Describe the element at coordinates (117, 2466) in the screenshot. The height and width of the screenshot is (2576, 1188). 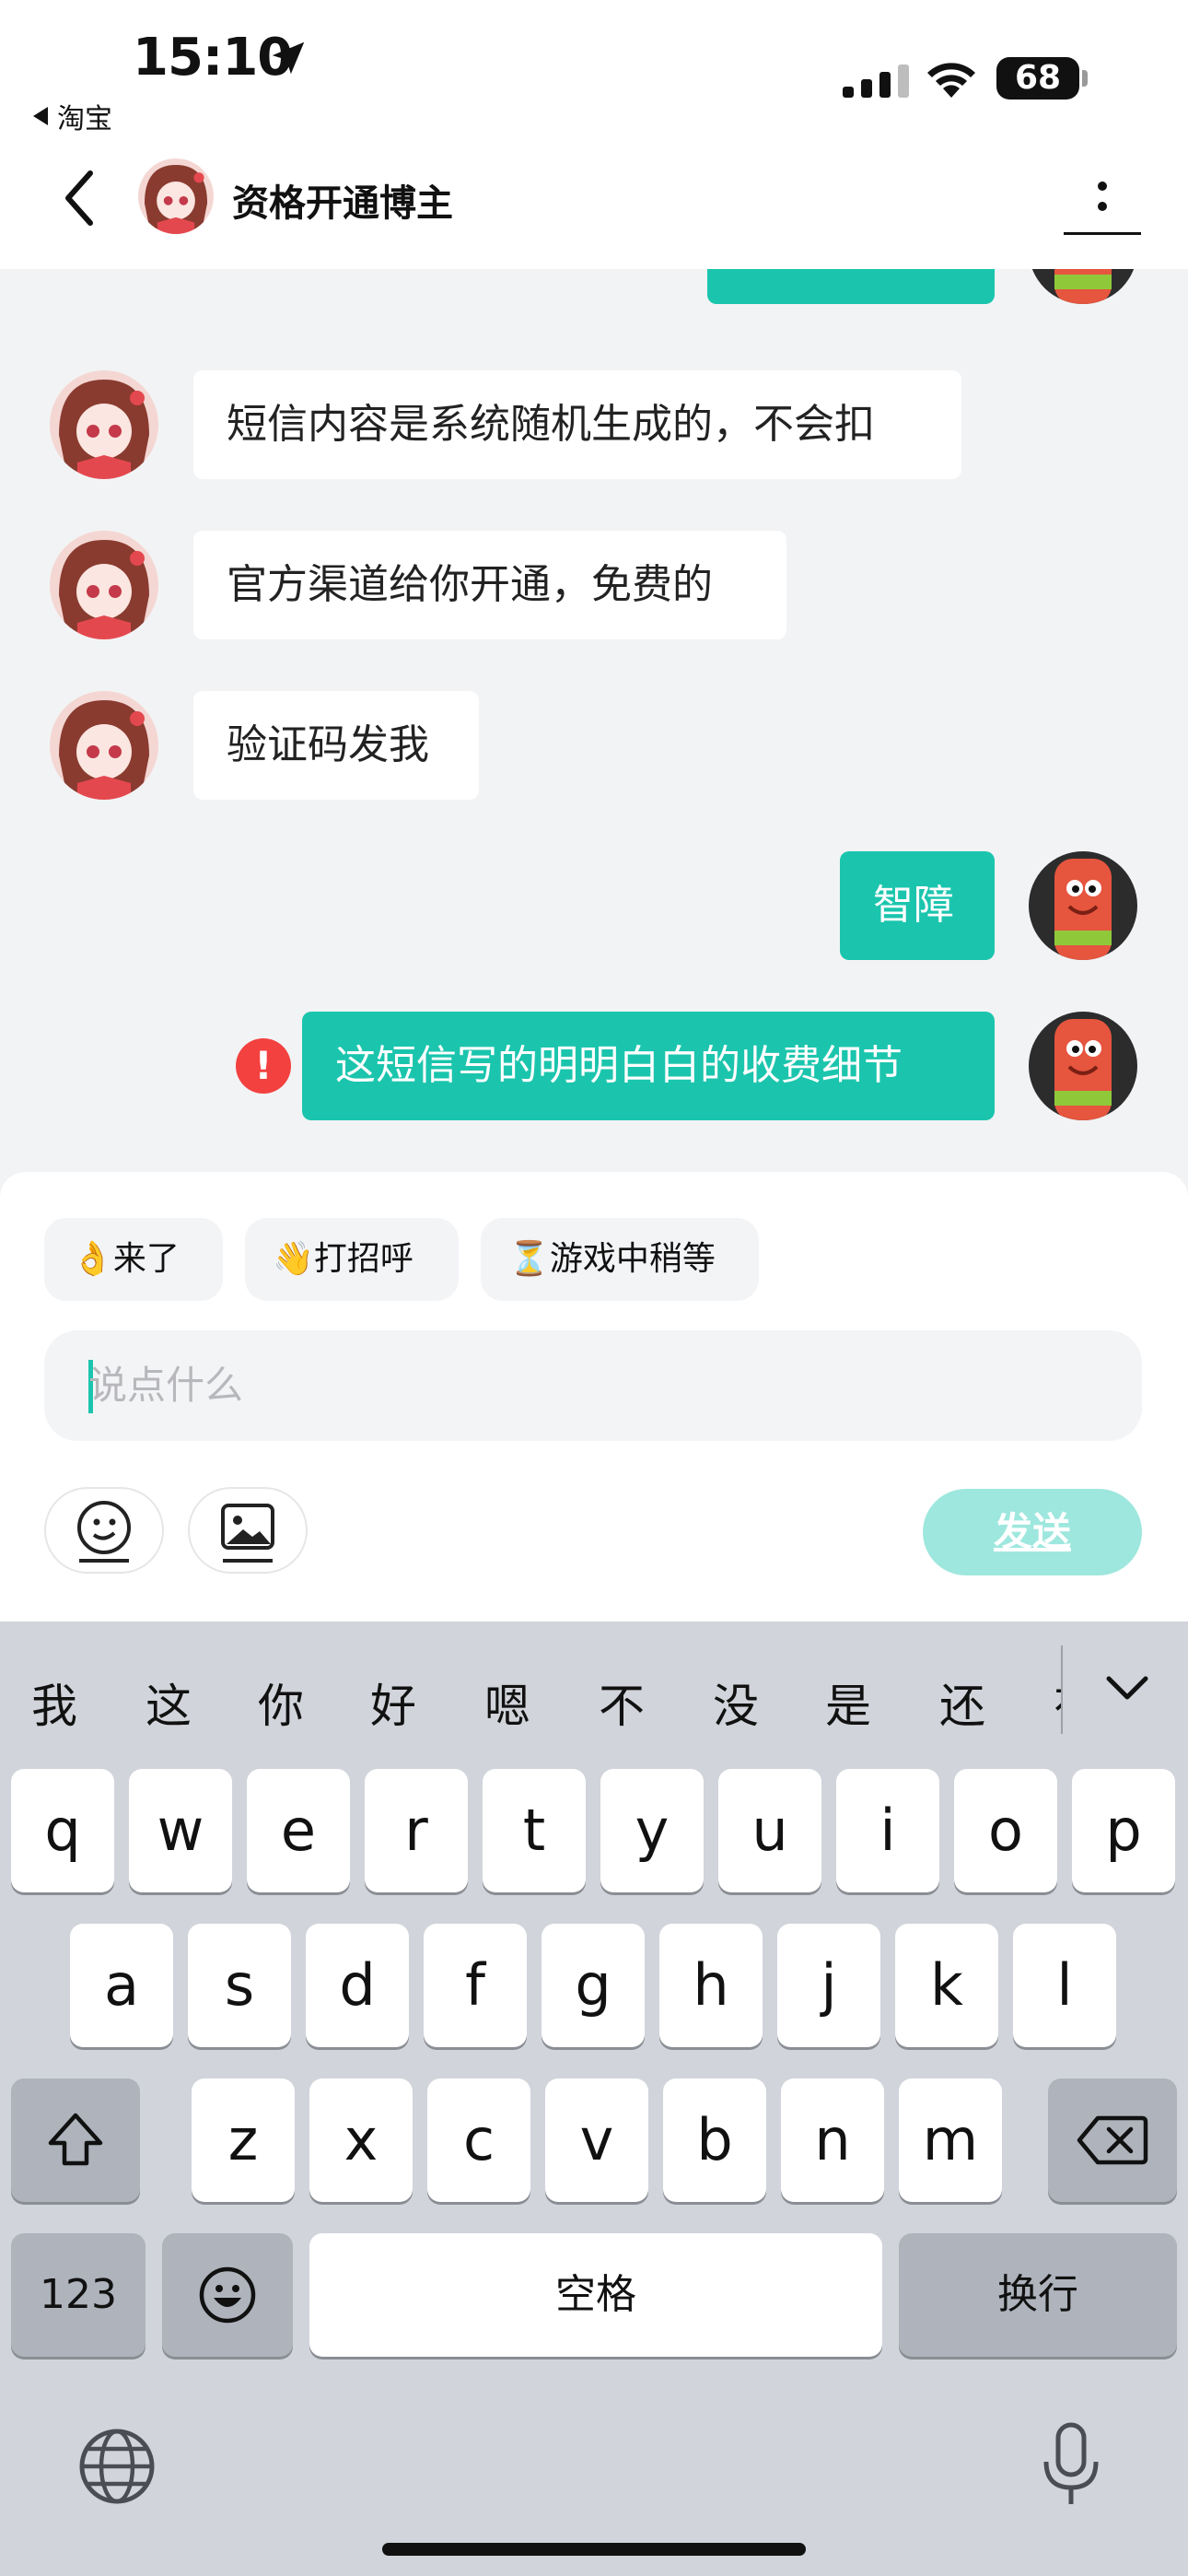
I see `globe-icon` at that location.